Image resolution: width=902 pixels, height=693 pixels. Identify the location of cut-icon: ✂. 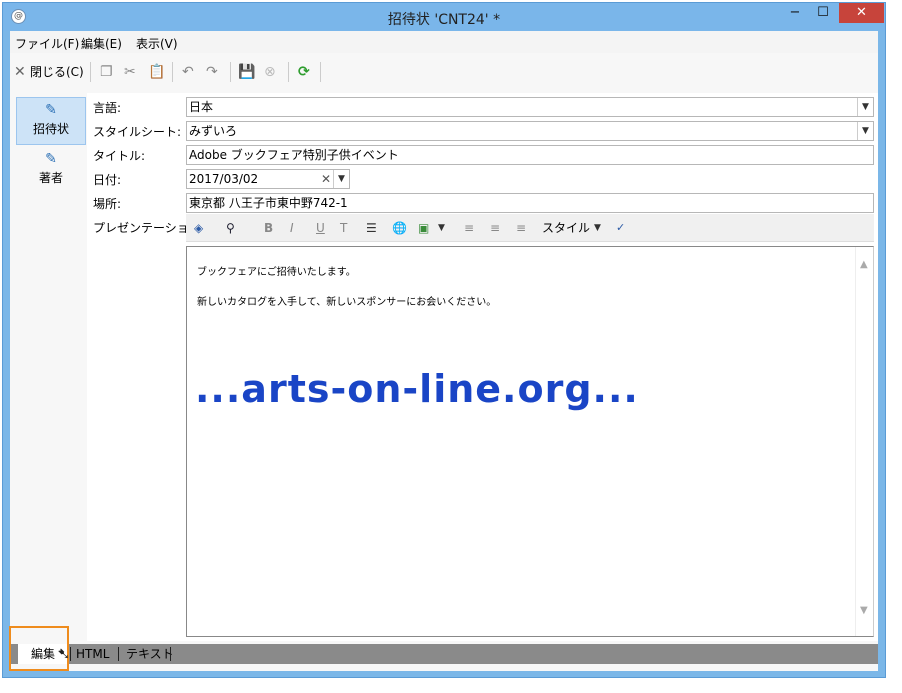
(130, 72).